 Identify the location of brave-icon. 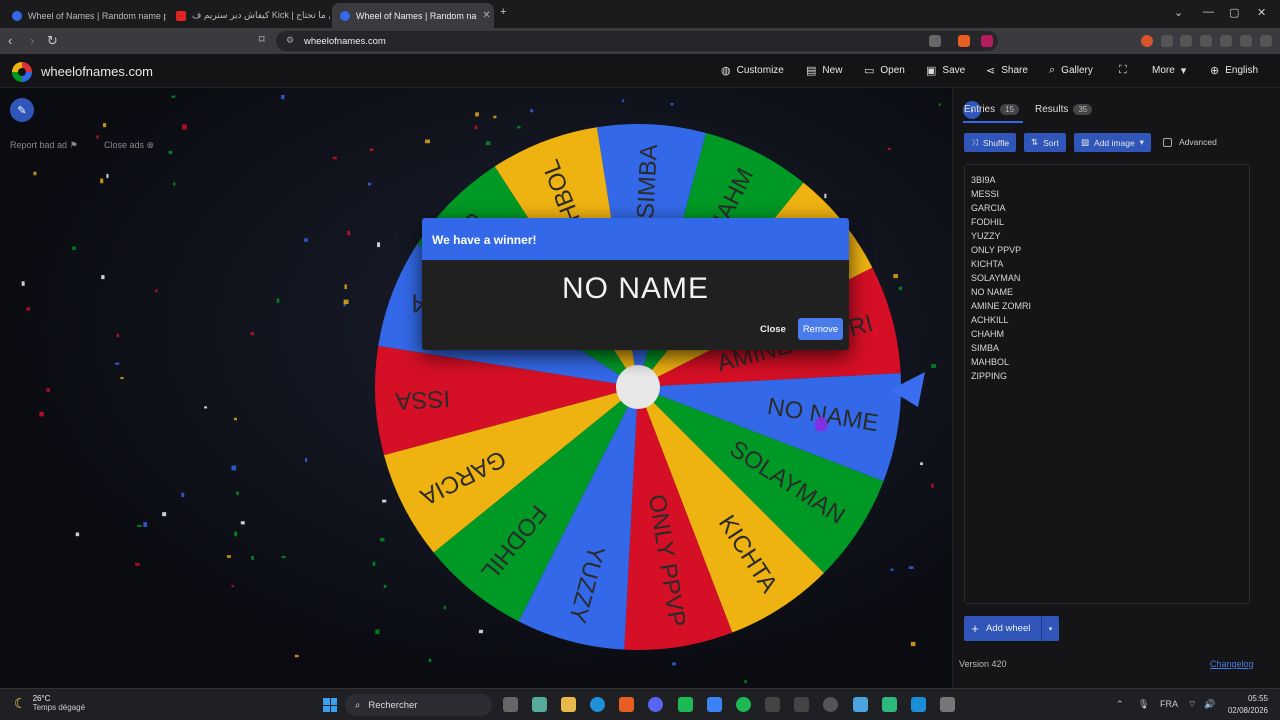
(626, 704).